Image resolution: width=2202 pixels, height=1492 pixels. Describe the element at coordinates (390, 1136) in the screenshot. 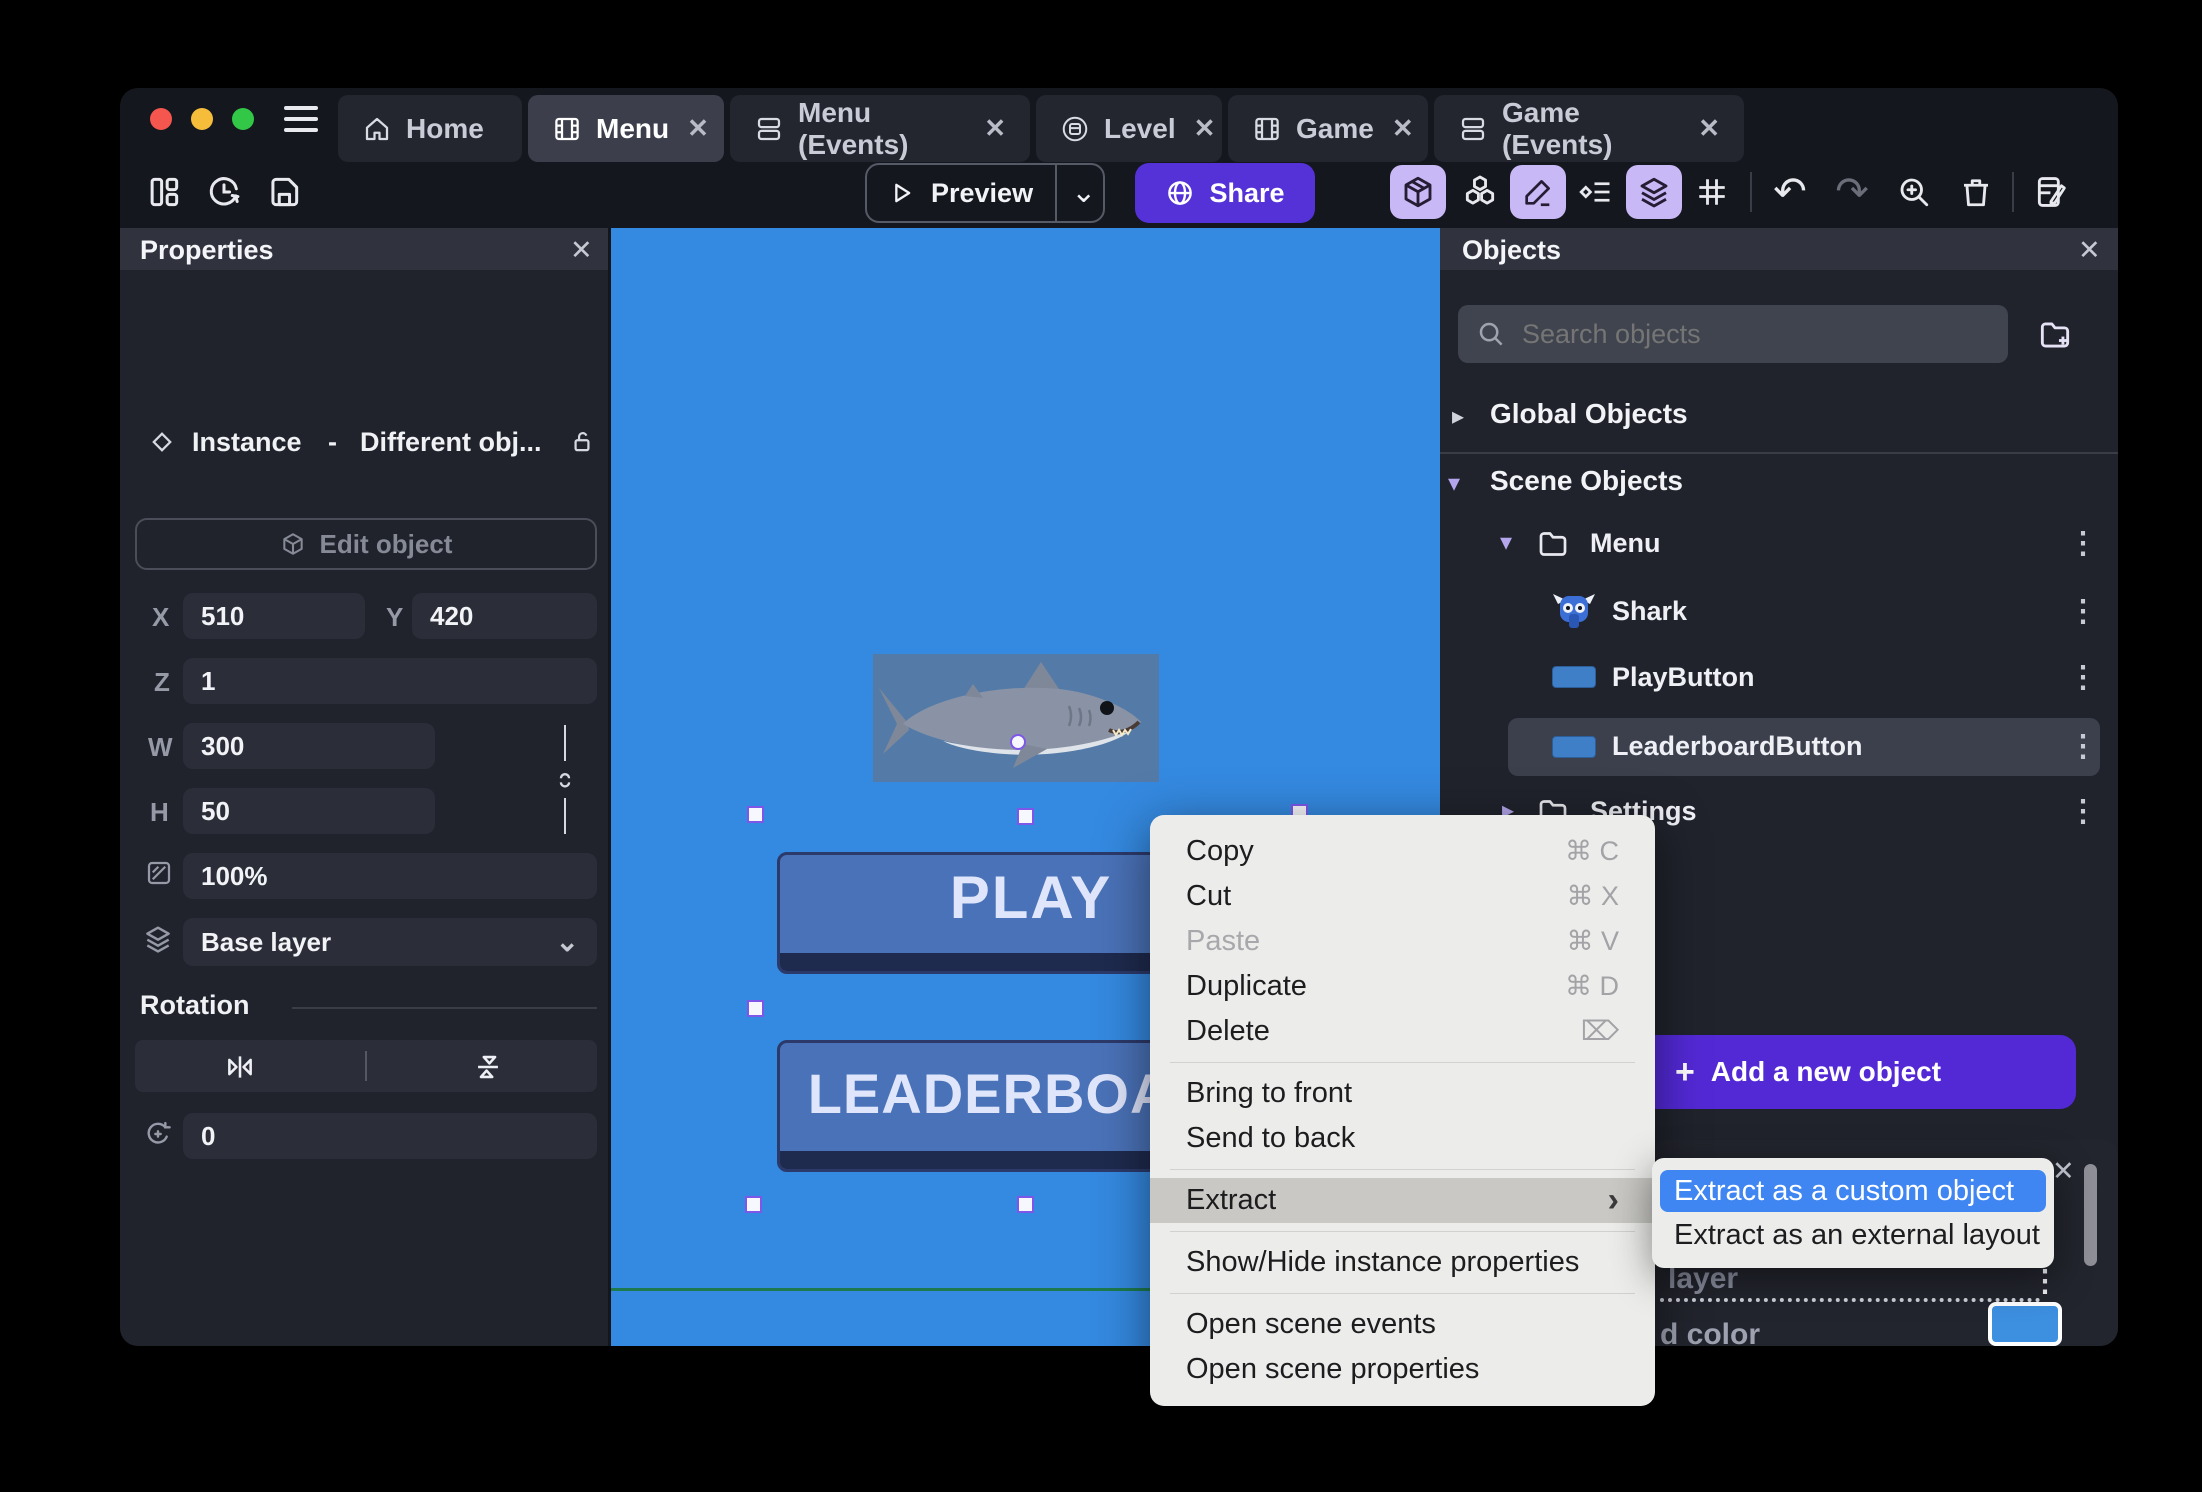

I see `rotation-field` at that location.